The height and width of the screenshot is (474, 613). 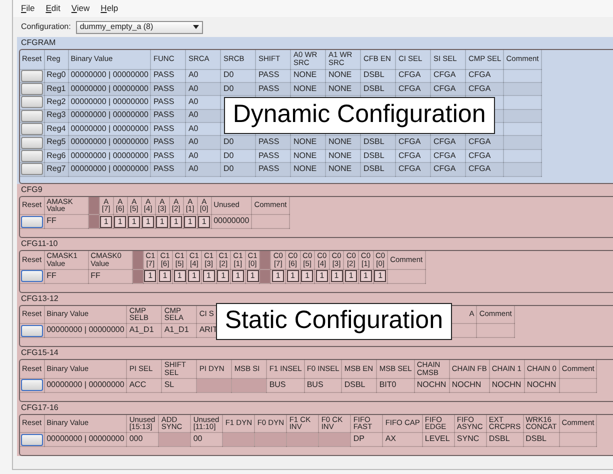 What do you see at coordinates (438, 439) in the screenshot?
I see `table-cell: LEVEL` at bounding box center [438, 439].